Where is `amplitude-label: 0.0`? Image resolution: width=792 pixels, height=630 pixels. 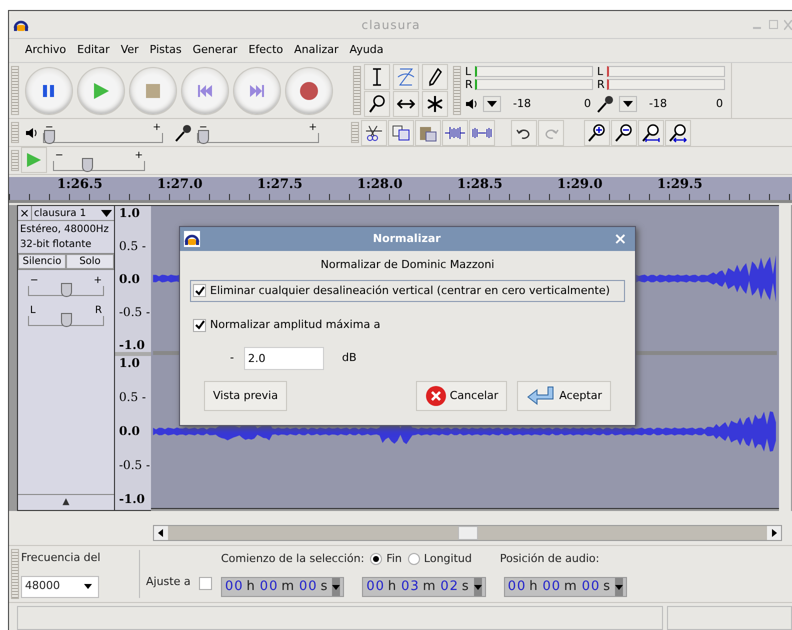
amplitude-label: 0.0 is located at coordinates (130, 279).